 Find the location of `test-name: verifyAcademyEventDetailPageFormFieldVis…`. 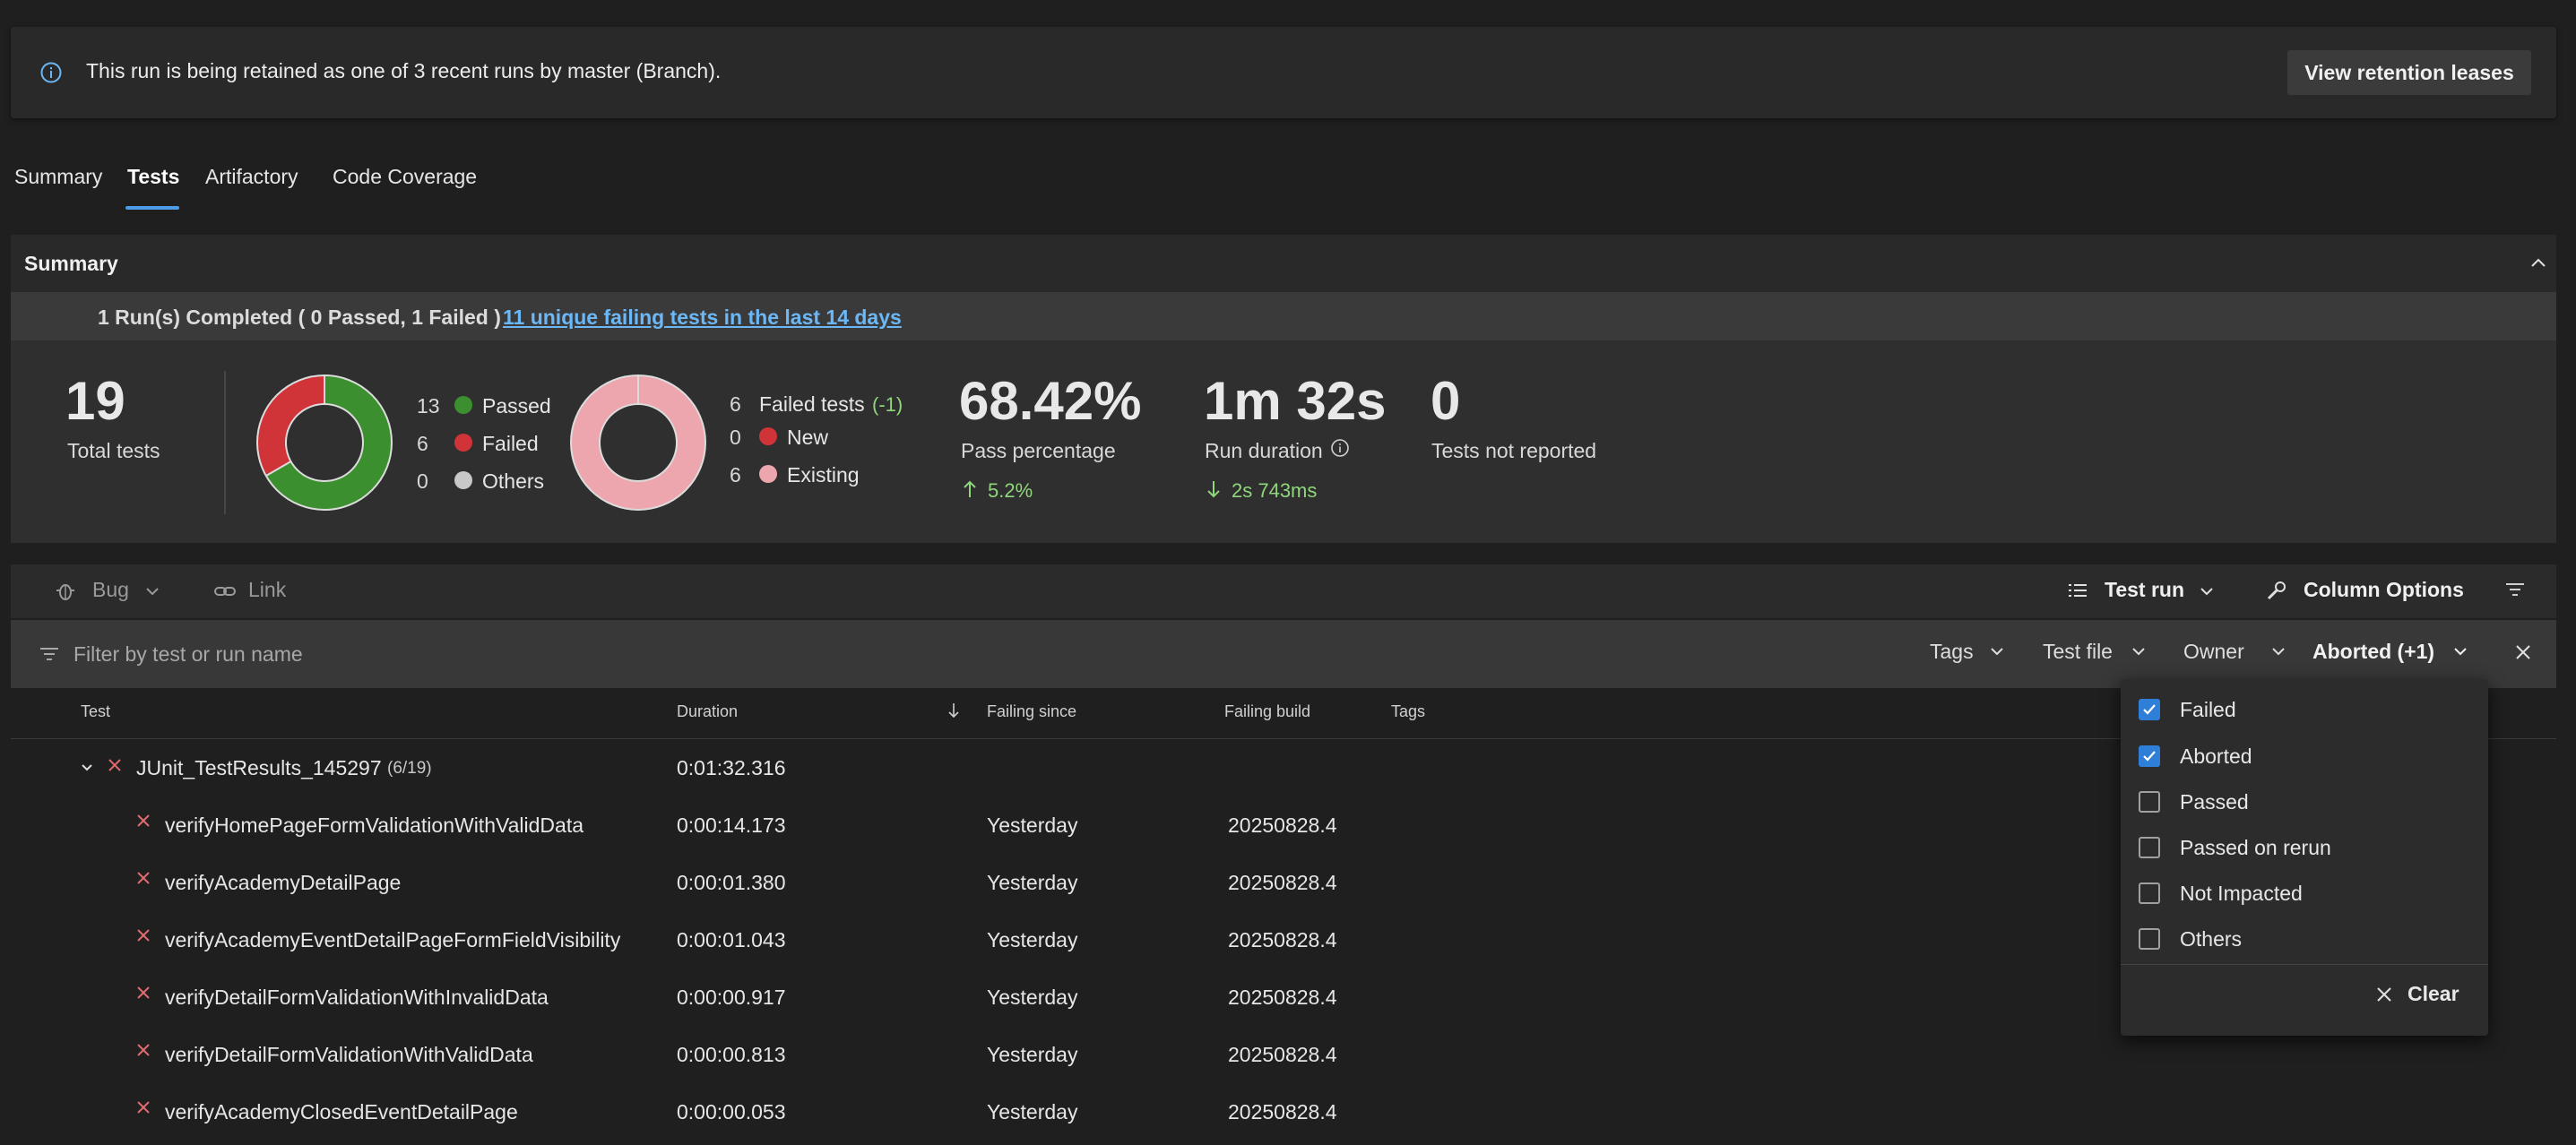

test-name: verifyAcademyEventDetailPageFormFieldVis… is located at coordinates (392, 940).